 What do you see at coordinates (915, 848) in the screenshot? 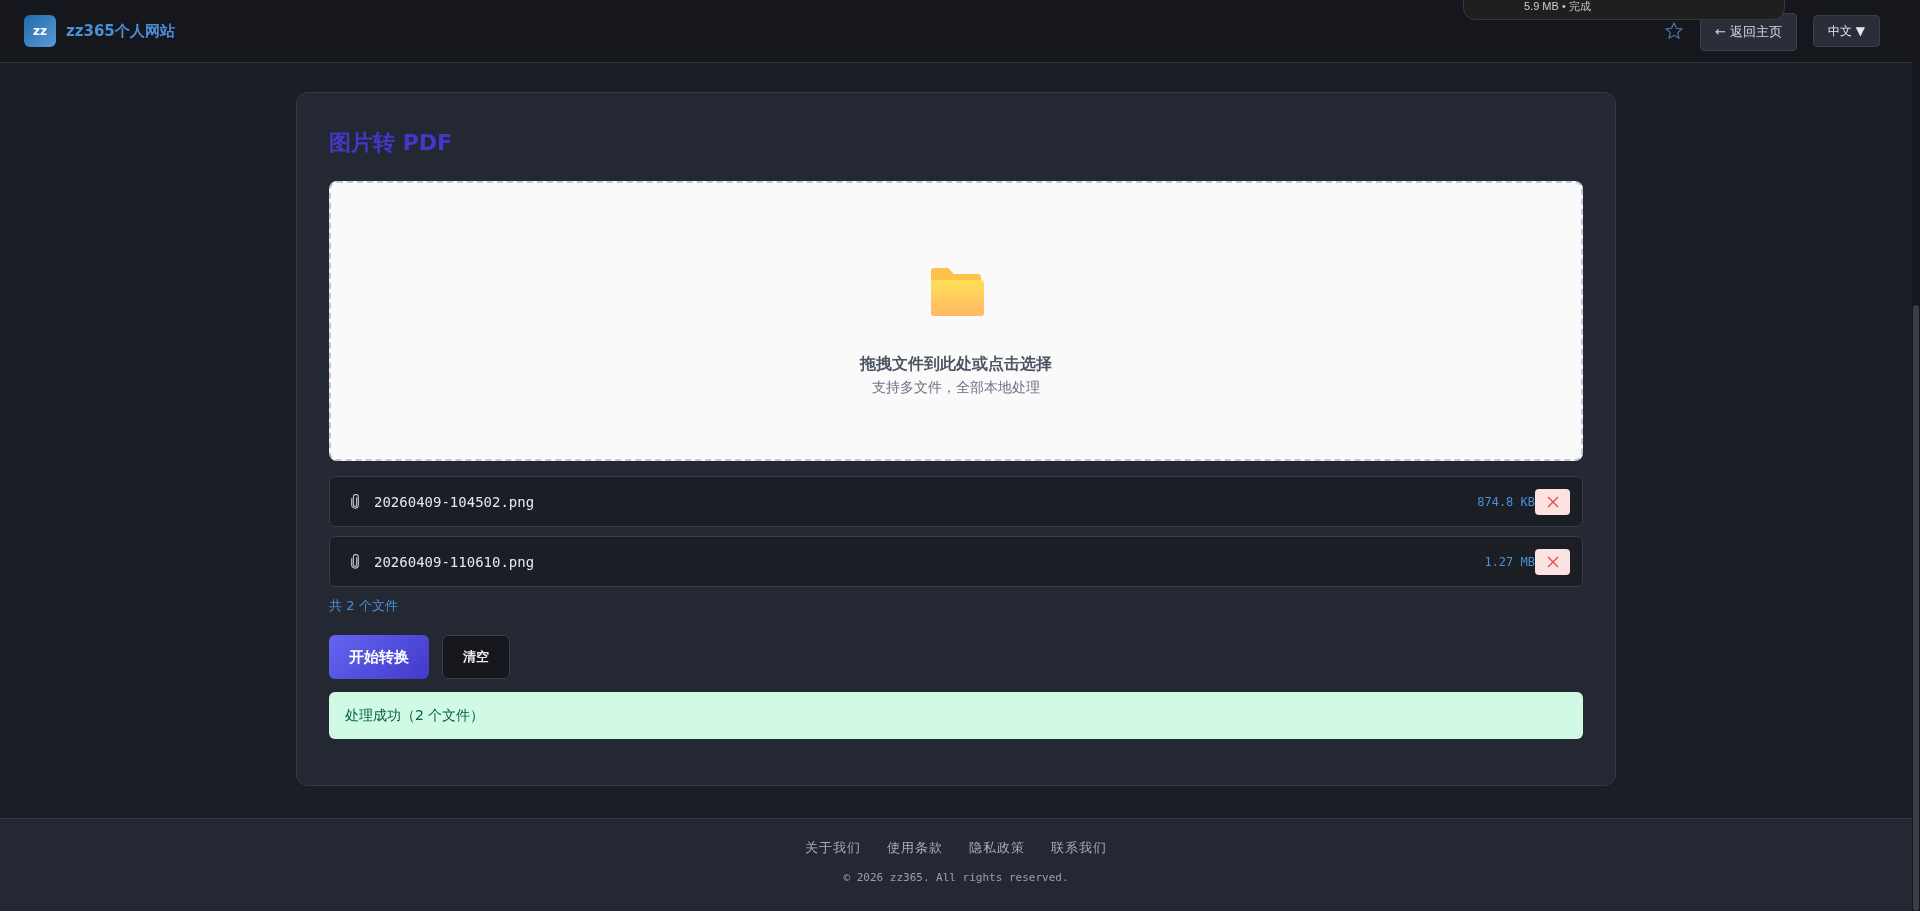
I see `footer-link: 使用条款` at bounding box center [915, 848].